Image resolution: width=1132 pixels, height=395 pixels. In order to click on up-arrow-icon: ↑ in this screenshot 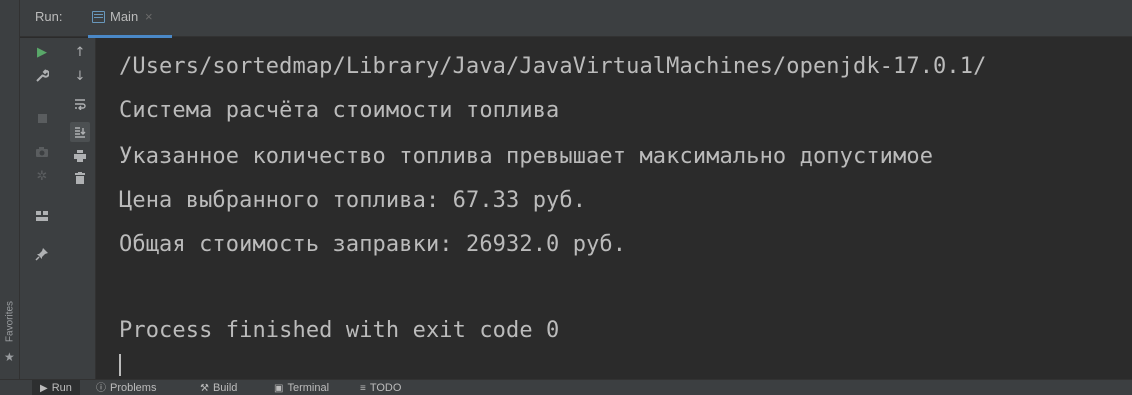, I will do `click(80, 52)`.